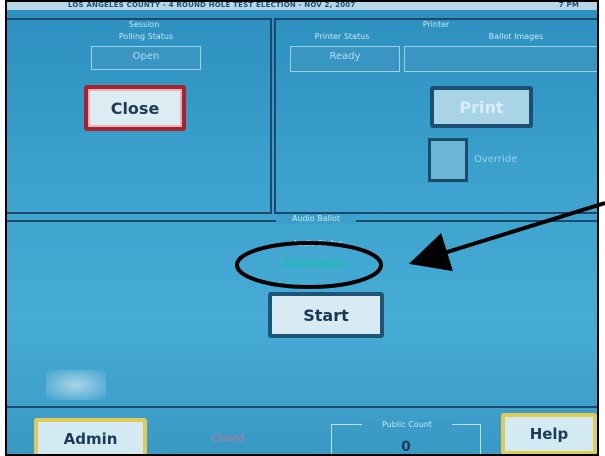 Image resolution: width=605 pixels, height=456 pixels. I want to click on annotation-overlay, so click(420, 245).